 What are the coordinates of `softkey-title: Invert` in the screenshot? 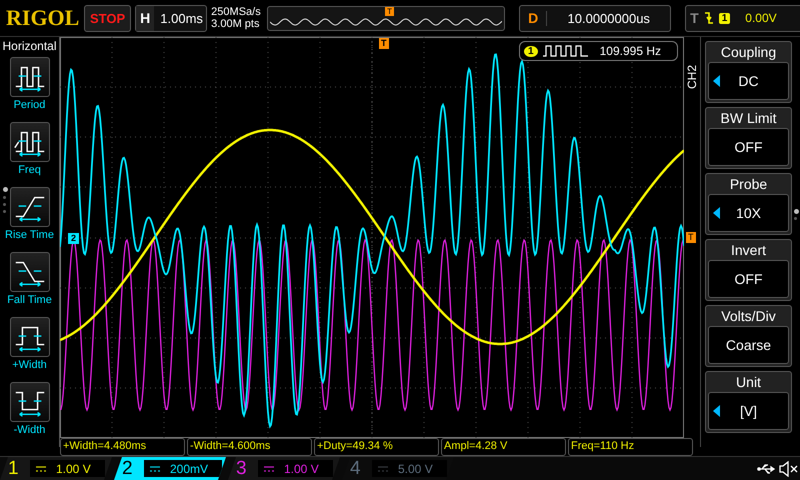 It's located at (748, 250).